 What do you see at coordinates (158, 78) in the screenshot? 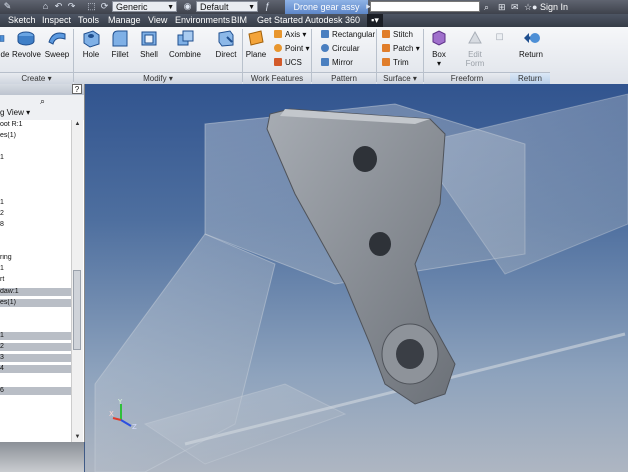
I see `modify-panel-title: Modify ▾` at bounding box center [158, 78].